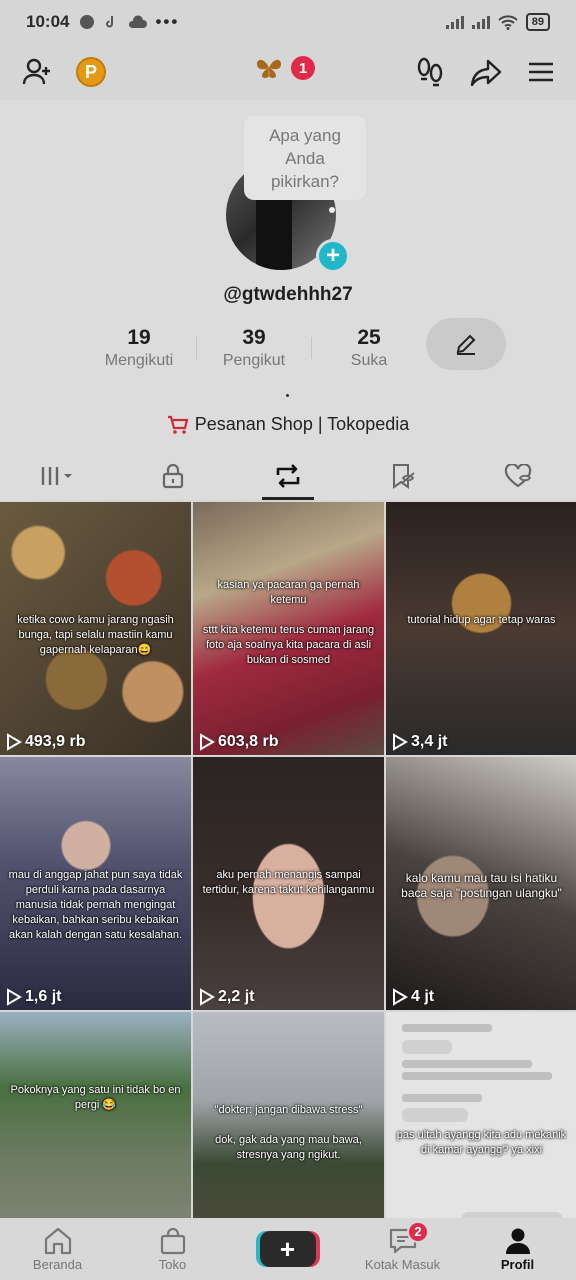  Describe the element at coordinates (305, 158) in the screenshot. I see `status-bubble: Apa yang Anda pikirkan?` at that location.